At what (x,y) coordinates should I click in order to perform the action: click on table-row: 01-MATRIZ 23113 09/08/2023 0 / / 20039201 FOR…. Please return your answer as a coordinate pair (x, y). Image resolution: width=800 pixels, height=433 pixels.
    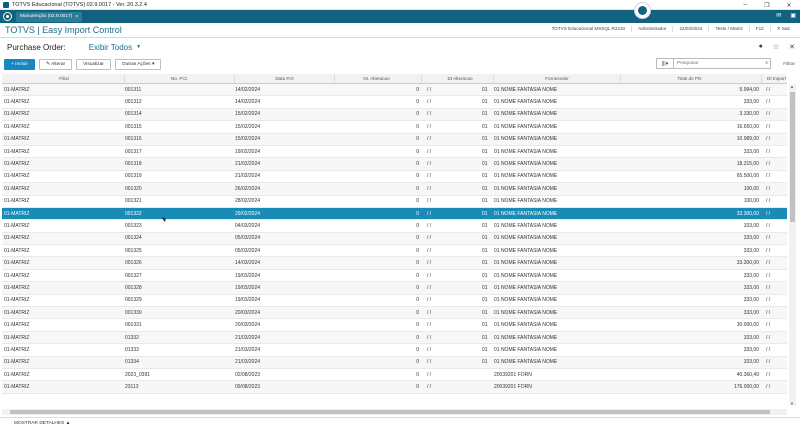
    Looking at the image, I should click on (394, 387).